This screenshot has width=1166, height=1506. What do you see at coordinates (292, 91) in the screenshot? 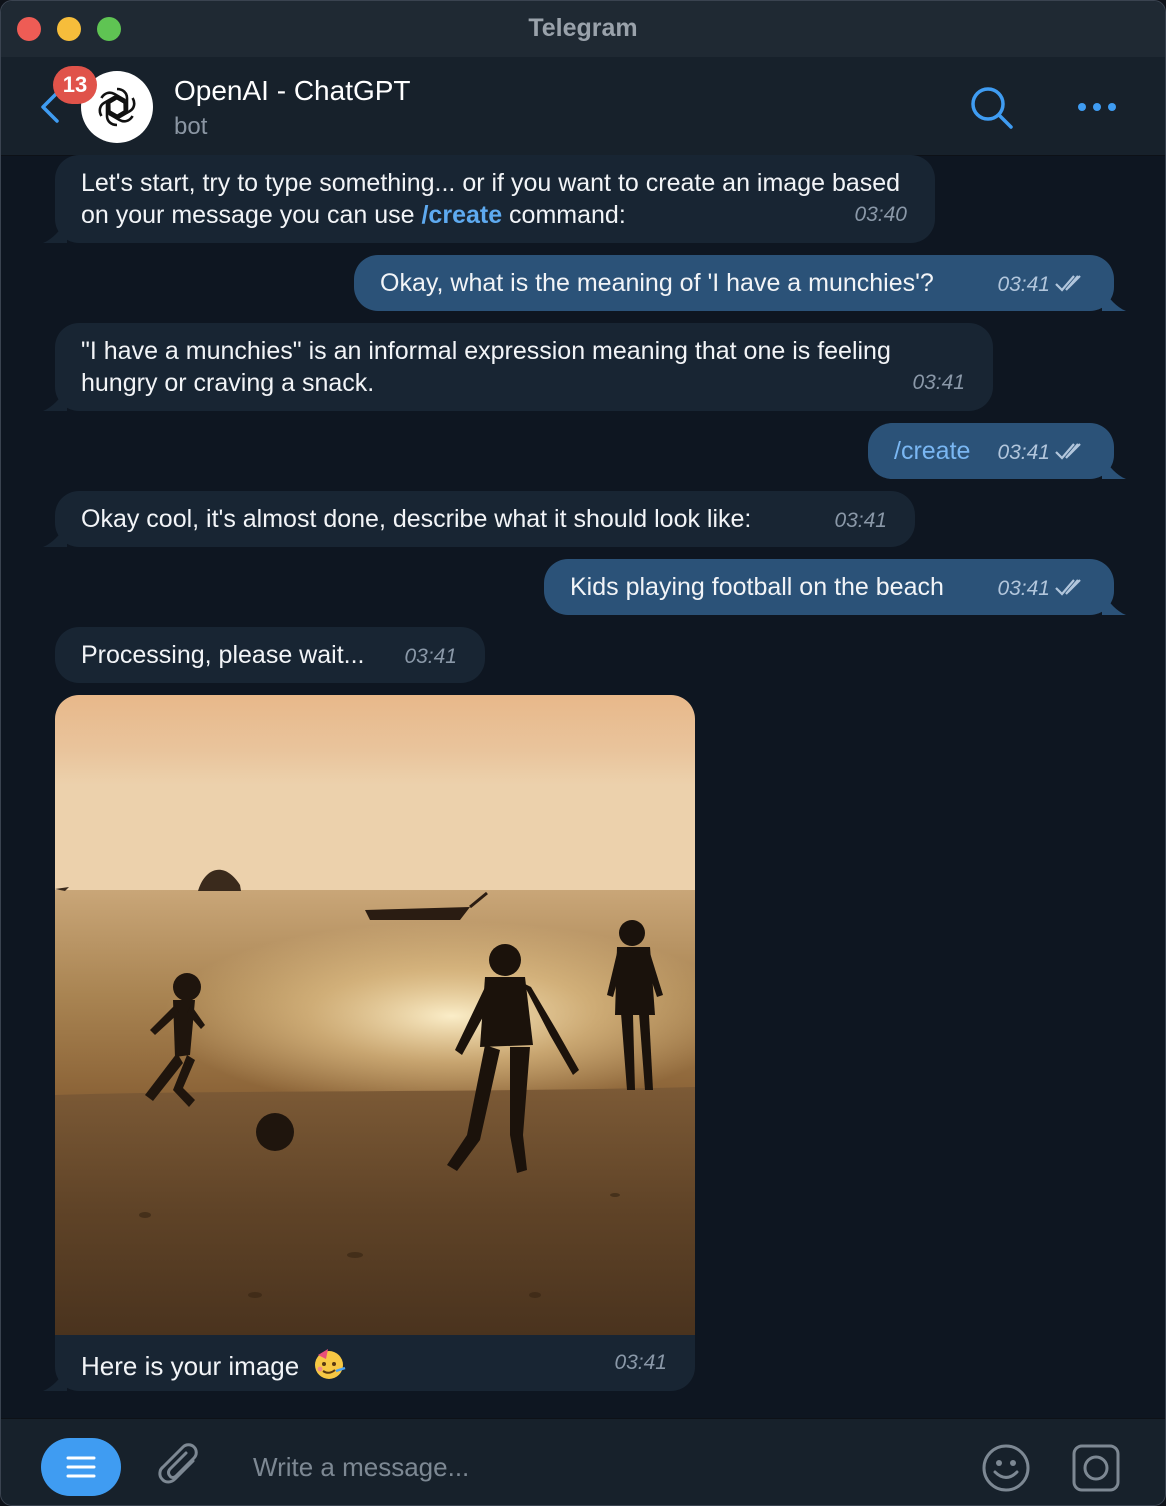
I see `chat-name: OpenAI - ChatGPT` at bounding box center [292, 91].